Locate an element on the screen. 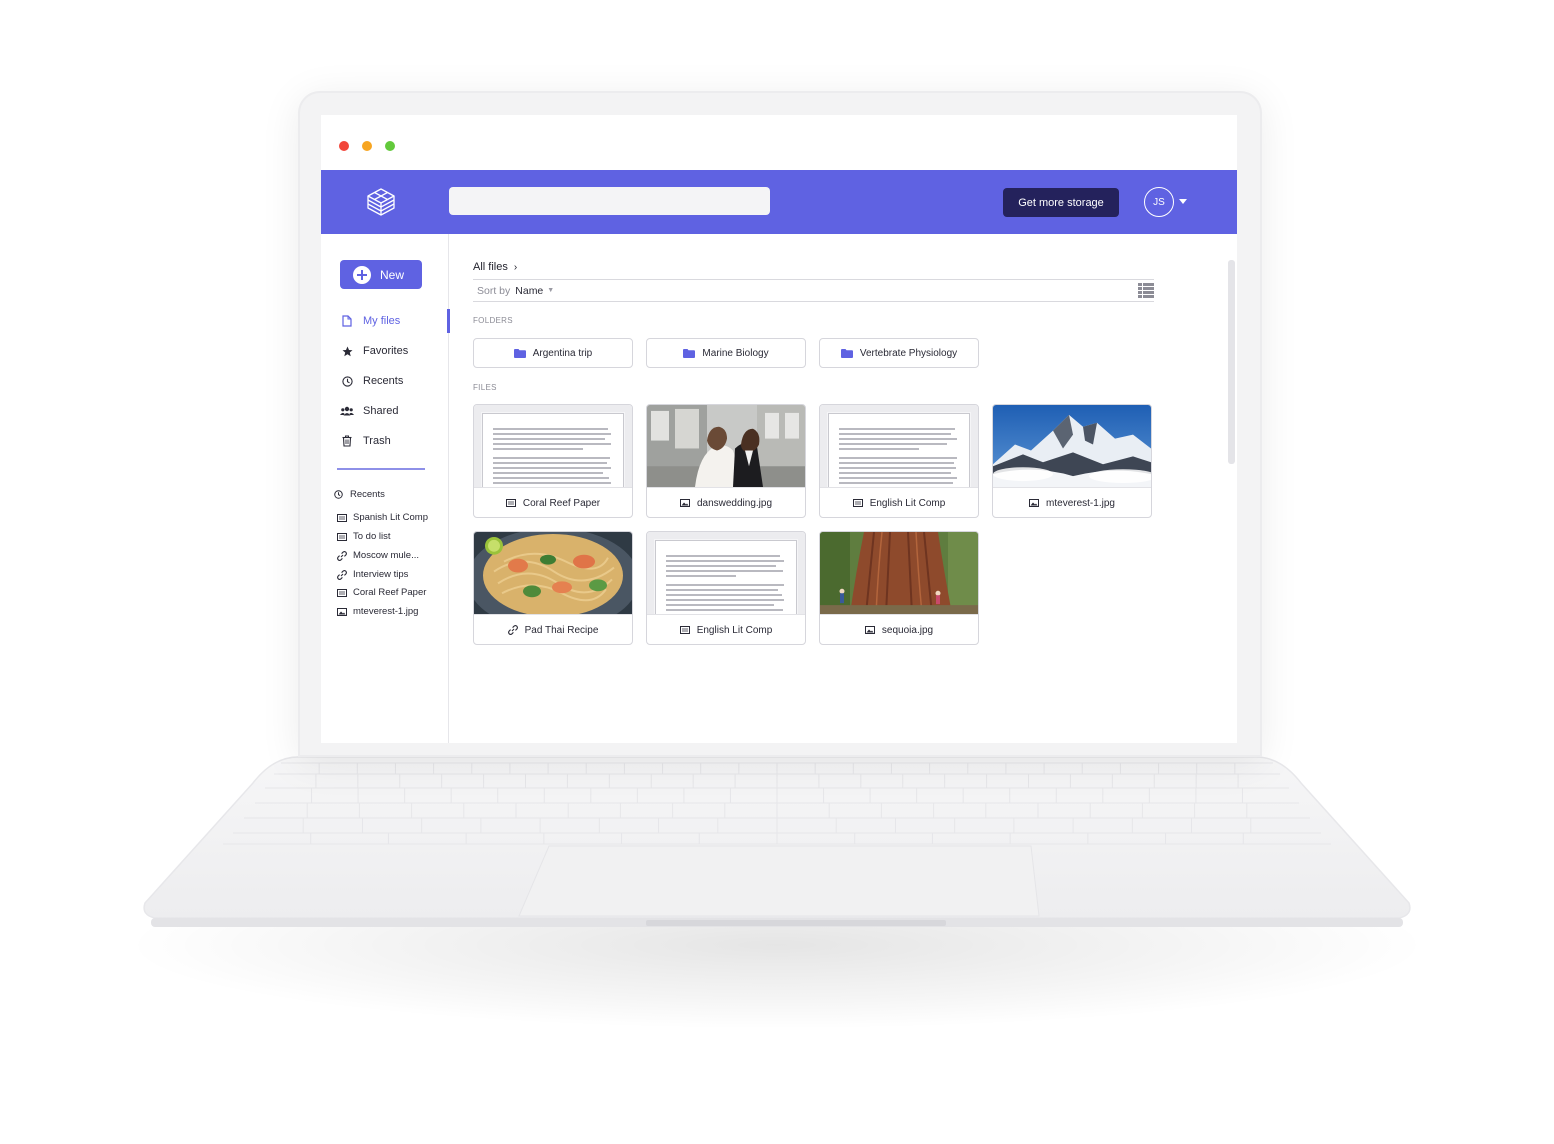 The width and height of the screenshot is (1554, 1144). file-card: sequoia.jpg is located at coordinates (899, 588).